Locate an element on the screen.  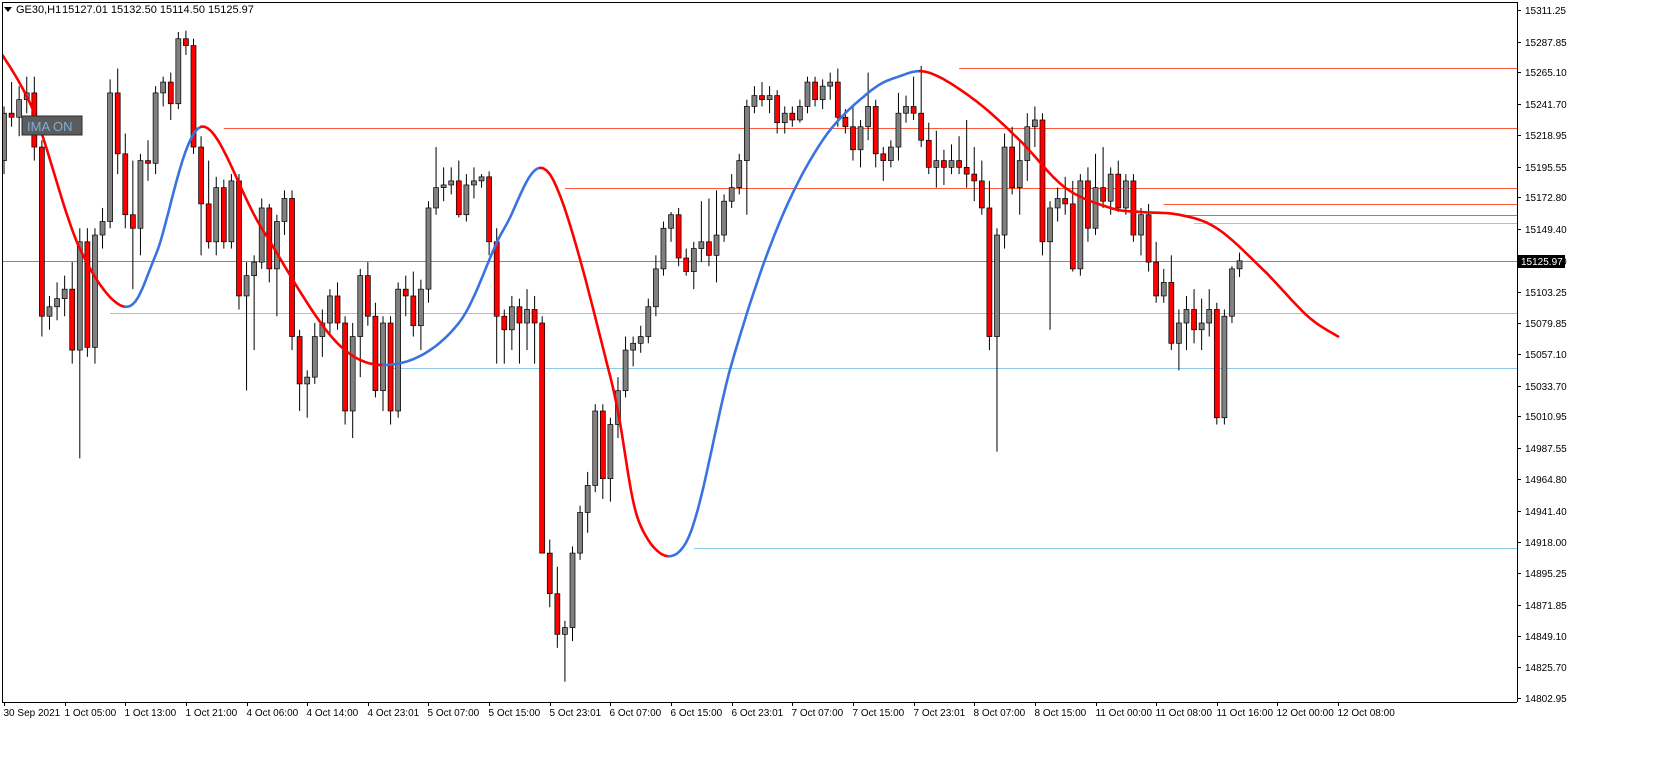
time-tick-label: 7 Oct 15:00 is located at coordinates (879, 713).